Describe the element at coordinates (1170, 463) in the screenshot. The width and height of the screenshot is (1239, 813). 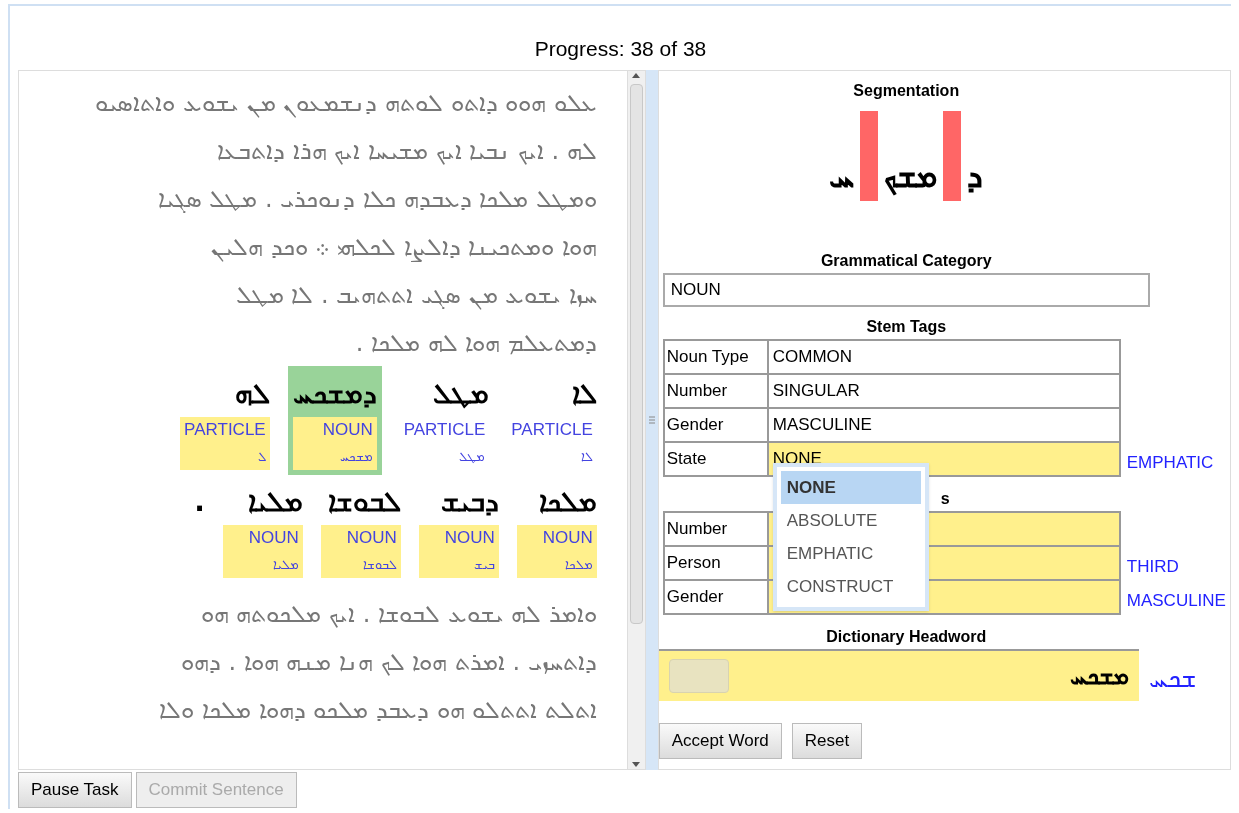
I see `suggestion-link: EMPHATIC` at that location.